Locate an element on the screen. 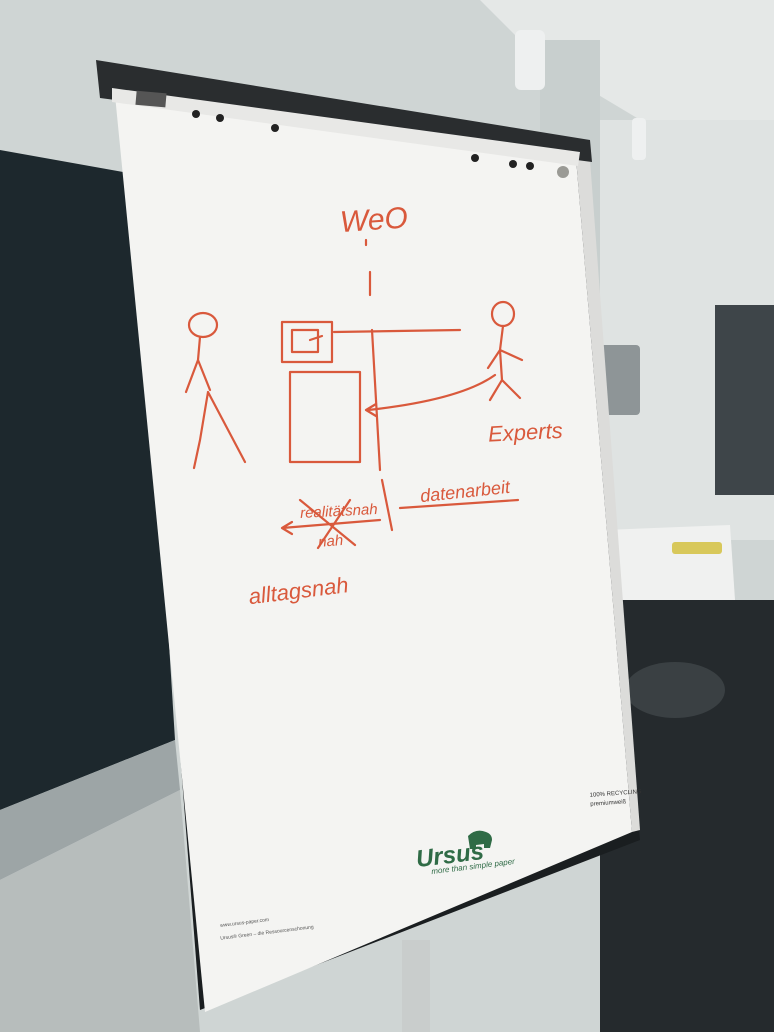 The height and width of the screenshot is (1032, 774). sponge is located at coordinates (697, 548).